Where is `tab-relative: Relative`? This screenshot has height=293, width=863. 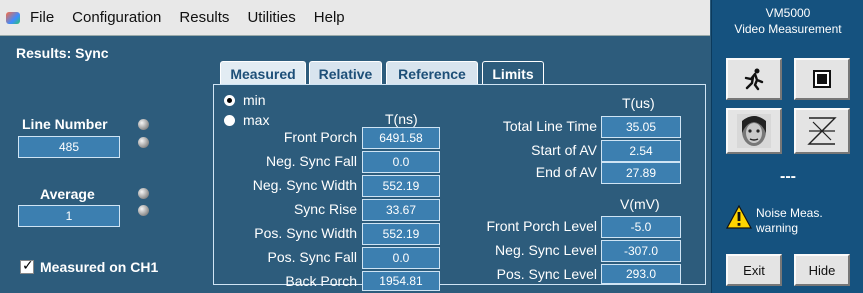 tab-relative: Relative is located at coordinates (345, 73).